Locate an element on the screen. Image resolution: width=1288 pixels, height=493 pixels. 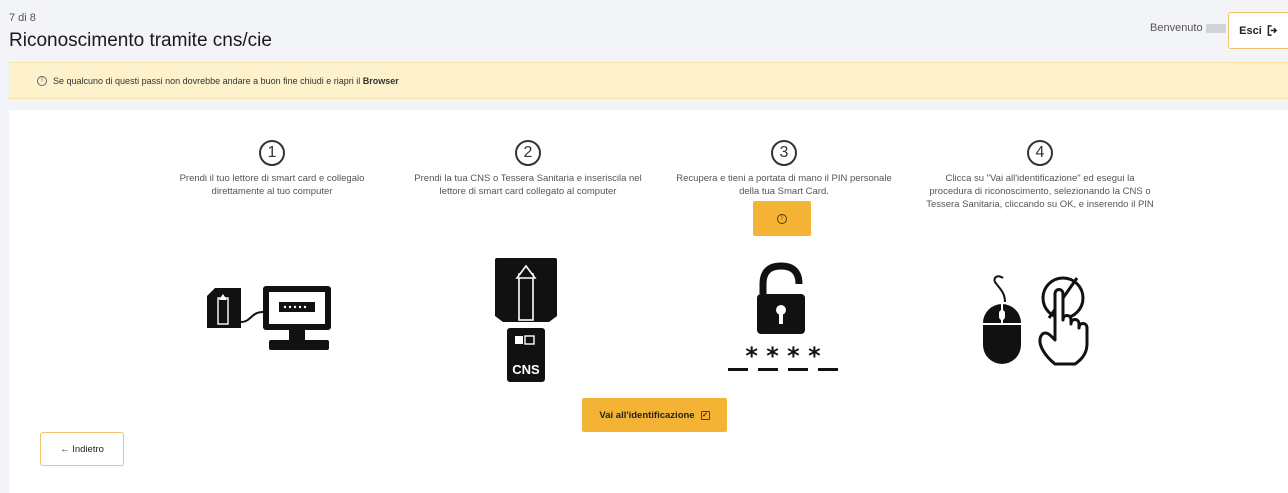
back-button: ← Indietro is located at coordinates (82, 449).